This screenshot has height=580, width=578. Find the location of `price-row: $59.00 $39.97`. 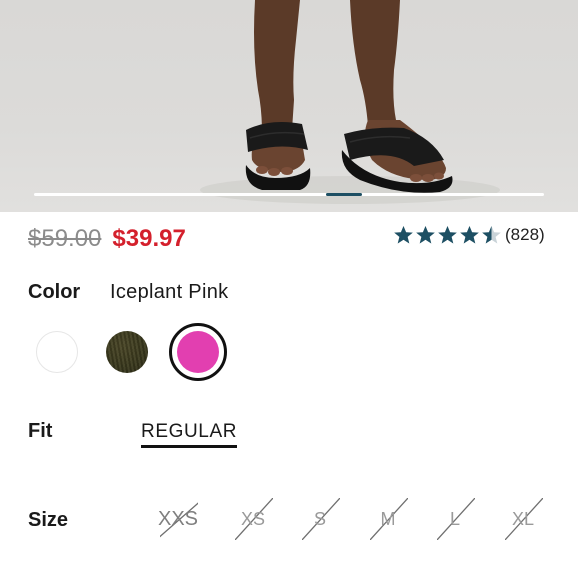

price-row: $59.00 $39.97 is located at coordinates (107, 239).